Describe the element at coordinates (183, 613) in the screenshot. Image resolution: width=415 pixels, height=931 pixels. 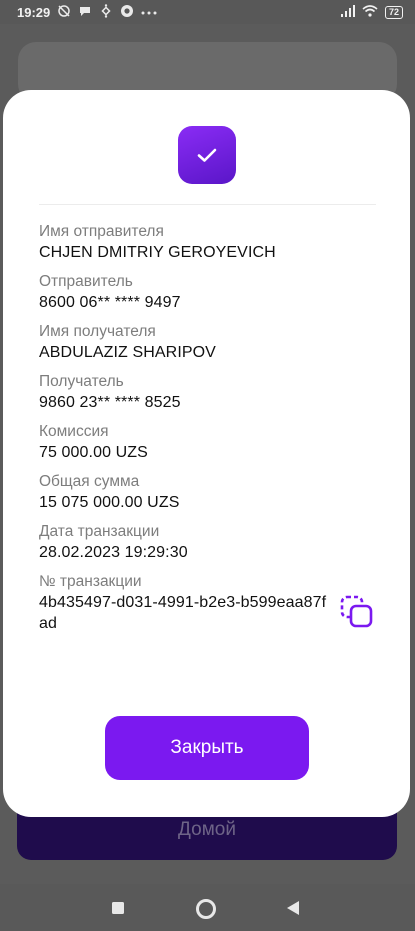
I see `transaction-id-value: 4b435497-d031-4991-b2e3-b599eaa87fad` at that location.